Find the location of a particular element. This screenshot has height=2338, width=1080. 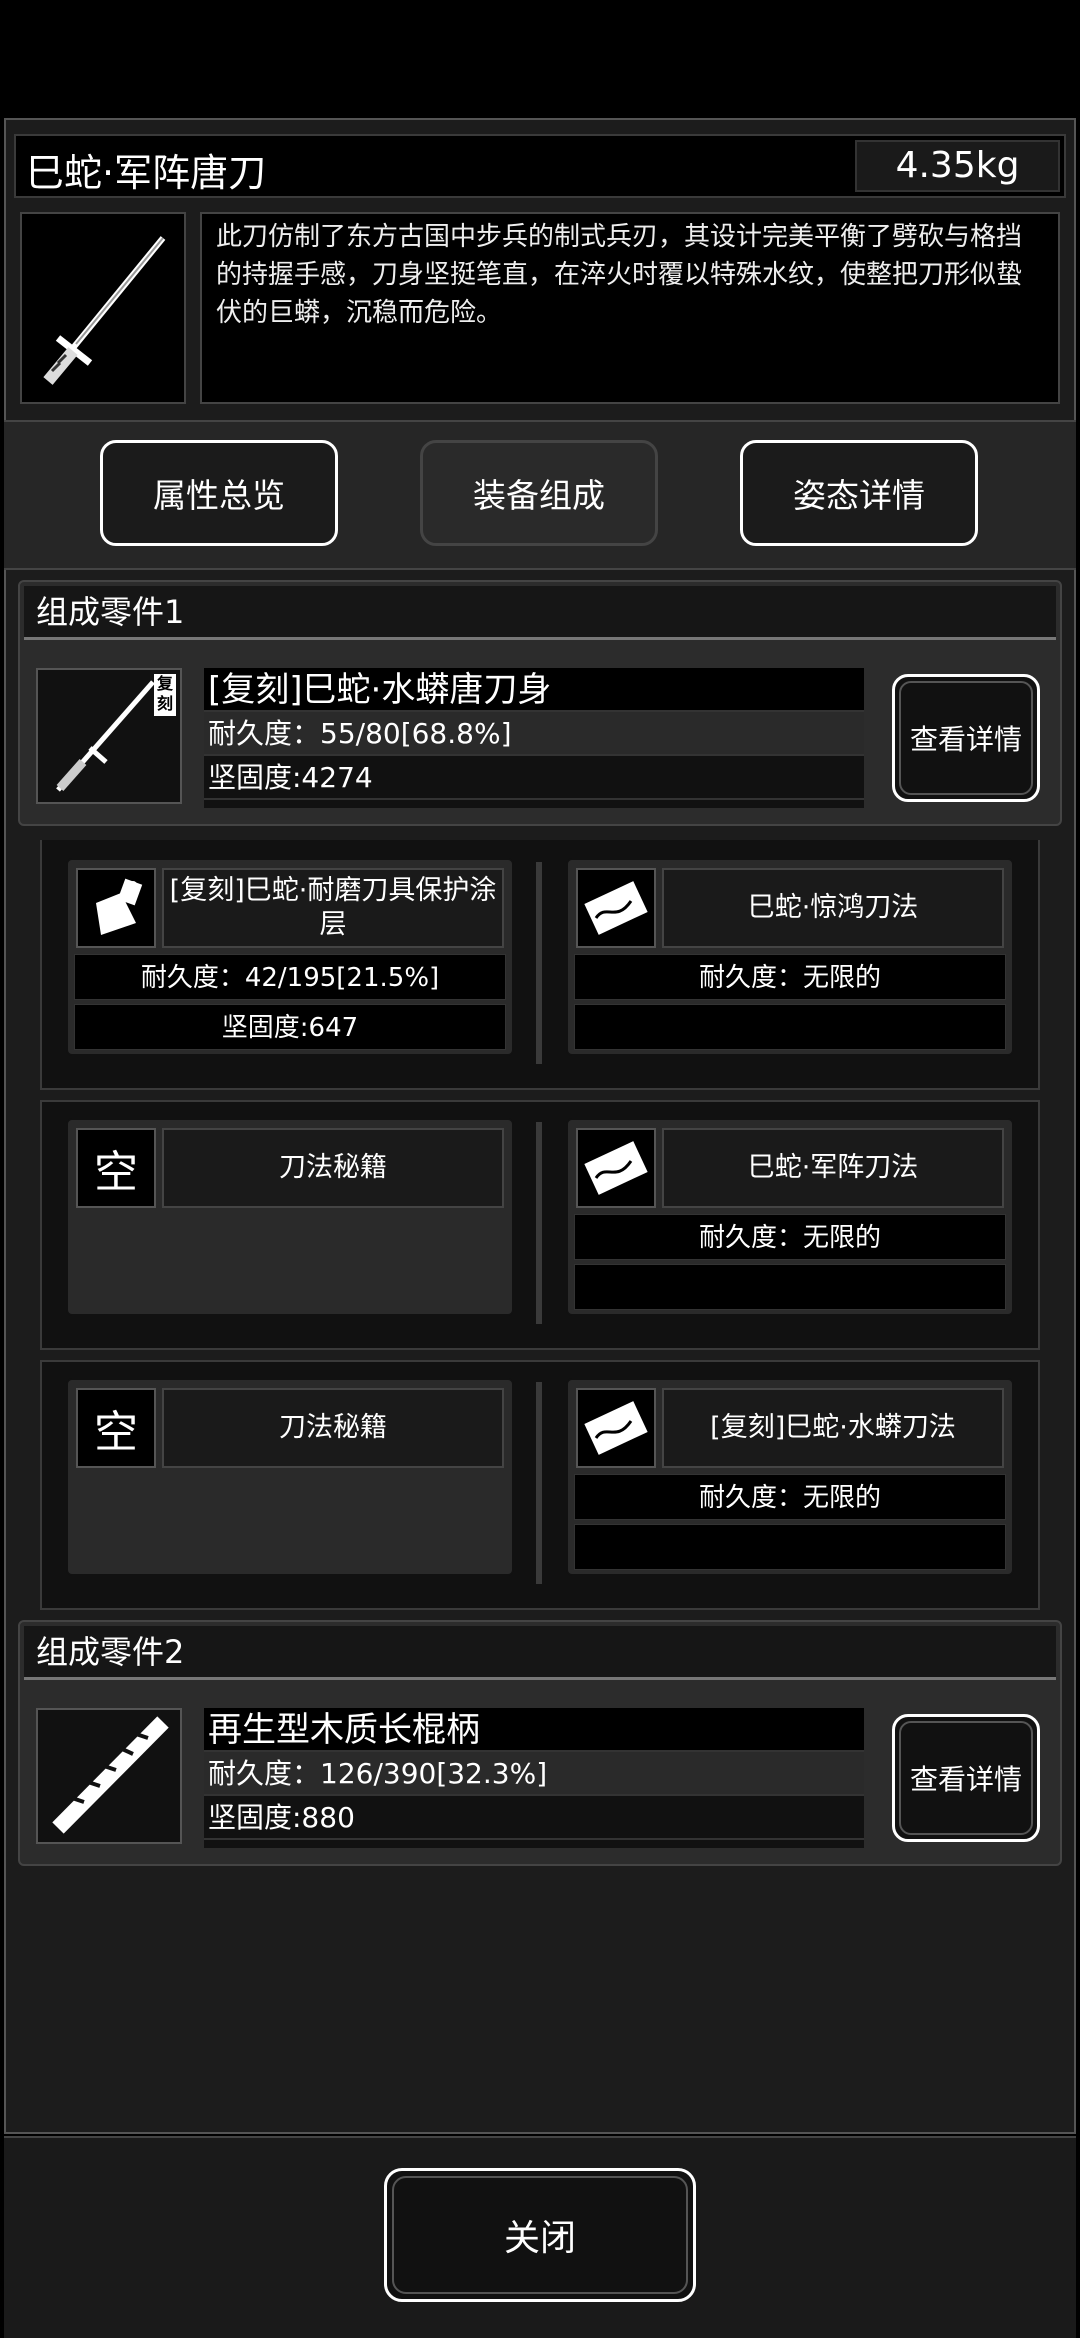

wooden-handle-icon is located at coordinates (109, 1776).